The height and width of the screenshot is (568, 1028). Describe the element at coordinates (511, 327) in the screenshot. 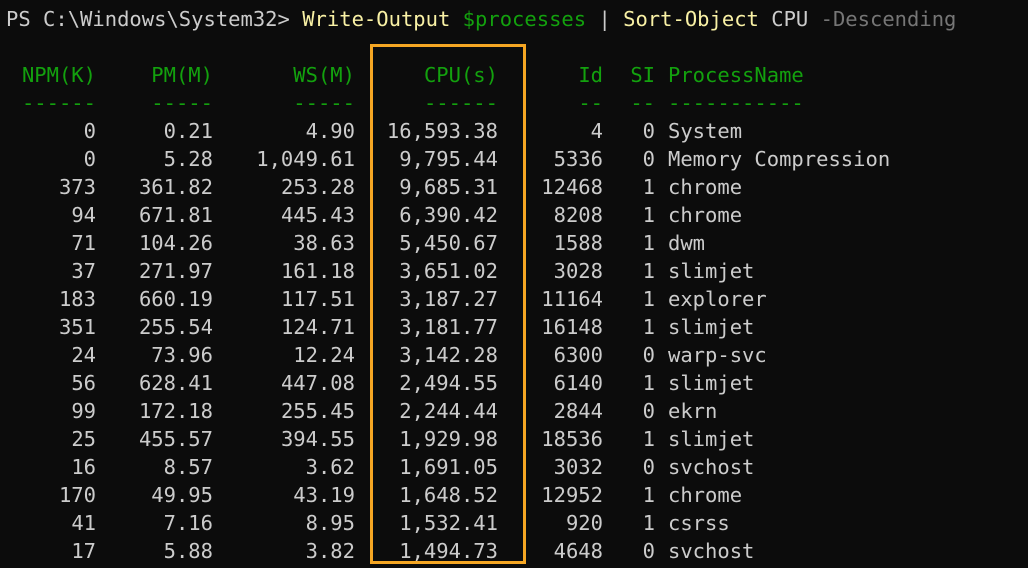

I see `table-row: 351 255.54 124.71 3,181.77 16148 1 slimjet` at that location.